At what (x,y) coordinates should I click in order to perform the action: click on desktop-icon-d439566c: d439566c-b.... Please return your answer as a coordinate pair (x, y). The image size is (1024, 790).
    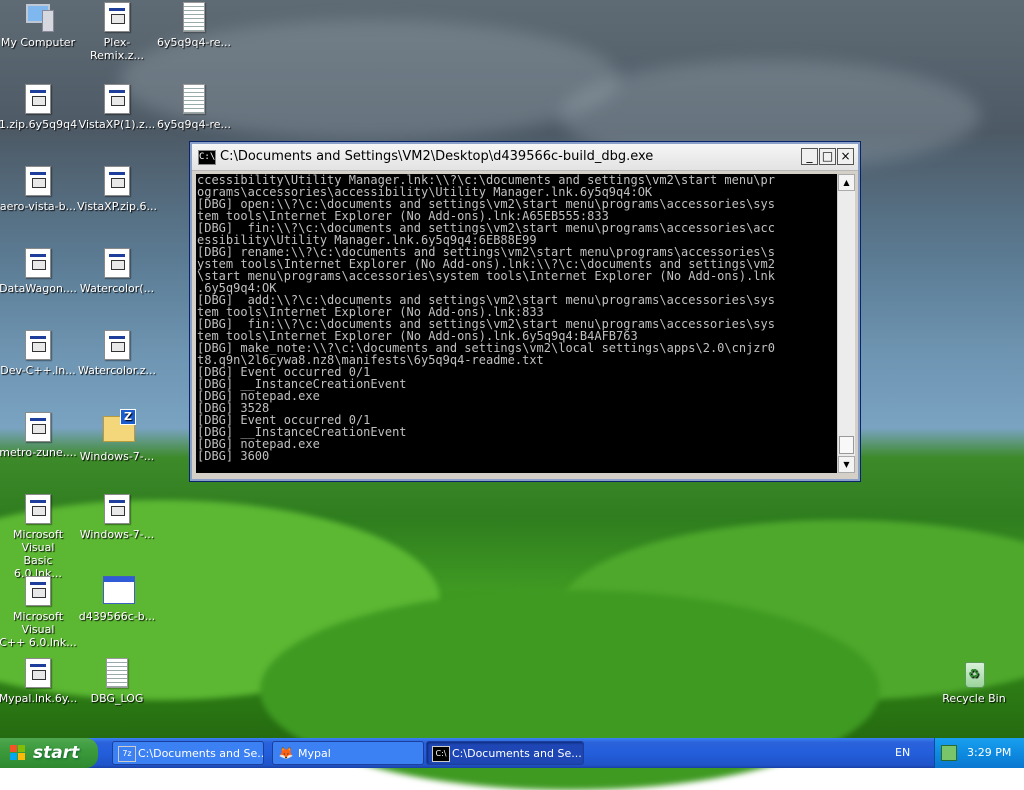
    Looking at the image, I should click on (117, 599).